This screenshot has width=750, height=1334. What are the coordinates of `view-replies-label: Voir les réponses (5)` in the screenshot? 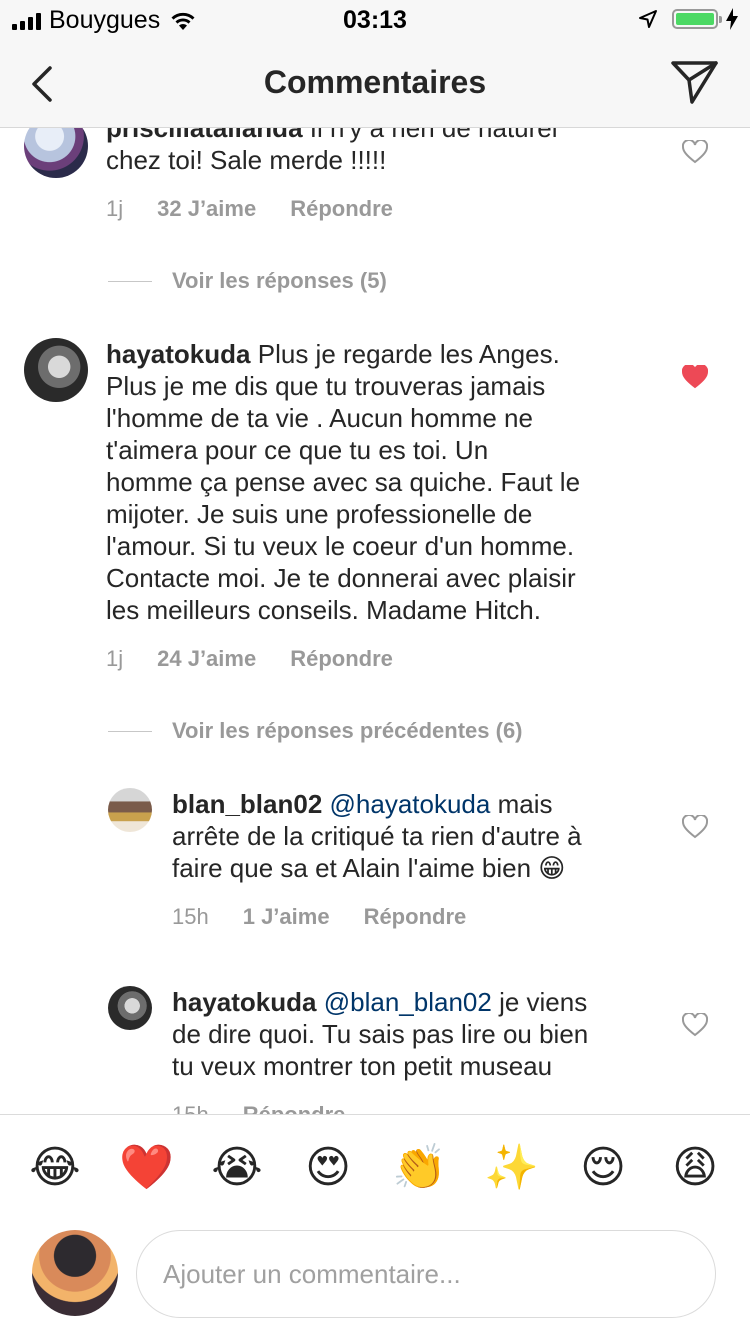 It's located at (279, 280).